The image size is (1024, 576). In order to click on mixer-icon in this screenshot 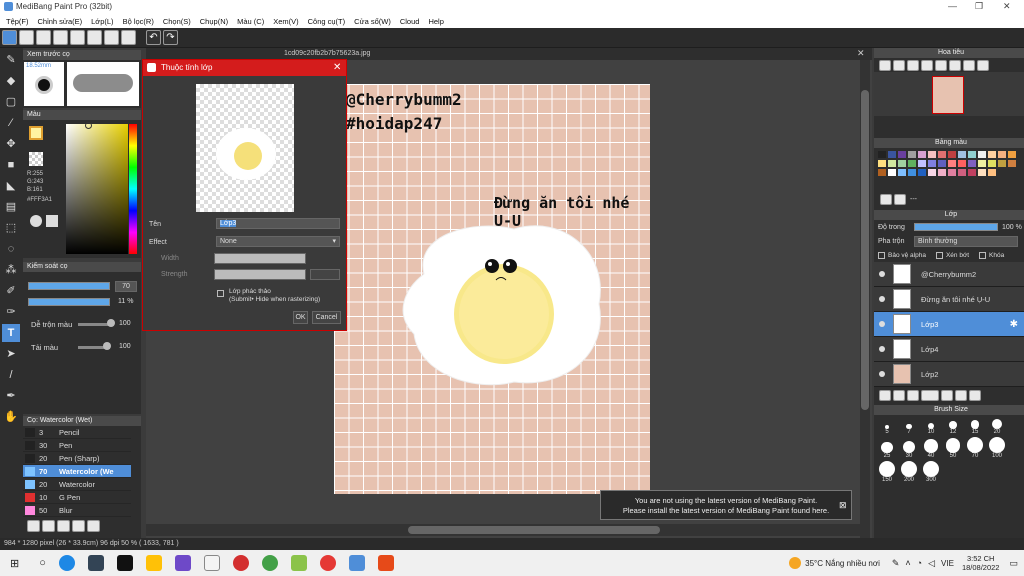, I will do `click(52, 221)`.